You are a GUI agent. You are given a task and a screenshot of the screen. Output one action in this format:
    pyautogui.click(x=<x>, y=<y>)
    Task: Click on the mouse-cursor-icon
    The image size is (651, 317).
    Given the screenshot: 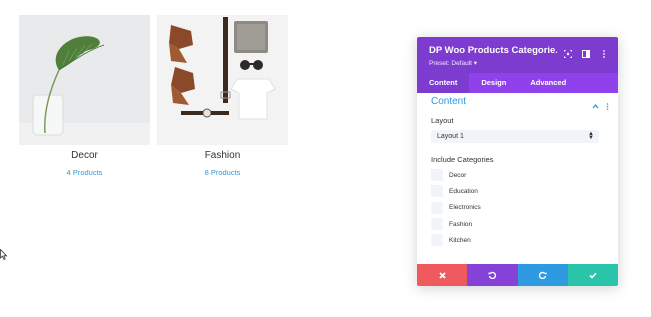 What is the action you would take?
    pyautogui.click(x=4, y=255)
    